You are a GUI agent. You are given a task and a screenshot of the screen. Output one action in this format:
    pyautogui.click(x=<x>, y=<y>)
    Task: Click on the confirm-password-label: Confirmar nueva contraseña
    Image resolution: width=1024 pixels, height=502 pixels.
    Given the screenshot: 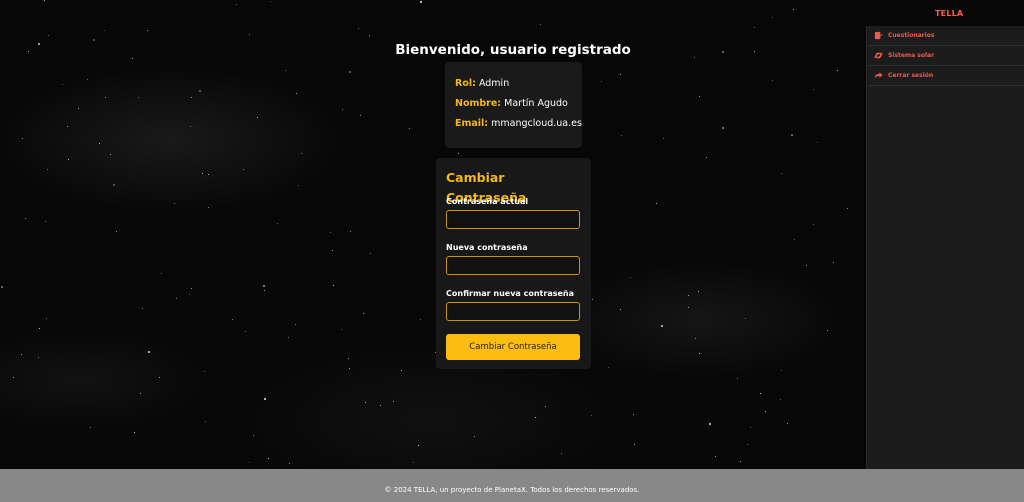 What is the action you would take?
    pyautogui.click(x=510, y=293)
    